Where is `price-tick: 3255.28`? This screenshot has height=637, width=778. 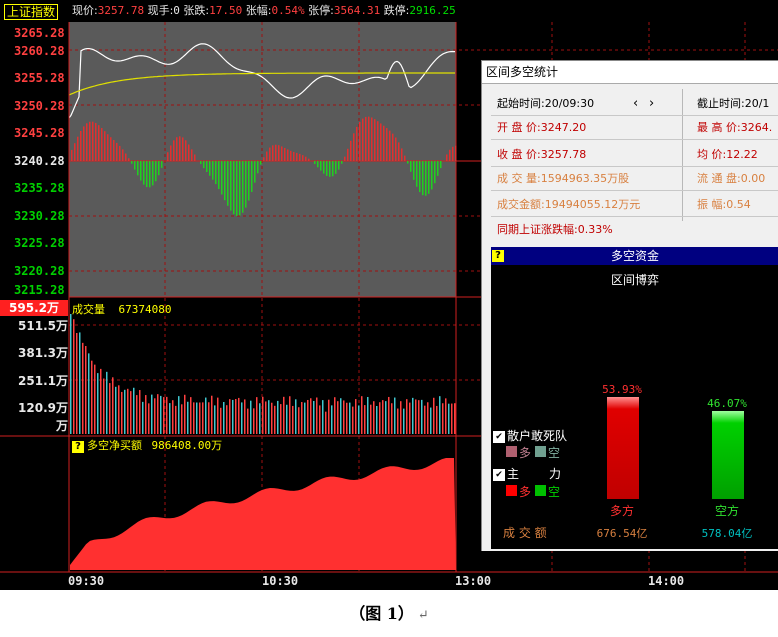 price-tick: 3255.28 is located at coordinates (39, 78).